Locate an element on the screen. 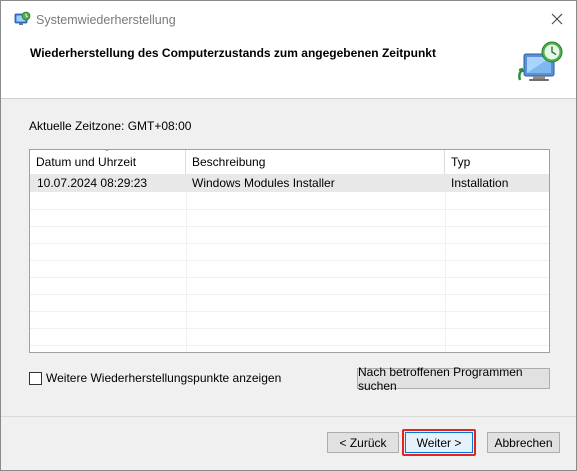 The height and width of the screenshot is (471, 577). back-button: < Zurück is located at coordinates (363, 442).